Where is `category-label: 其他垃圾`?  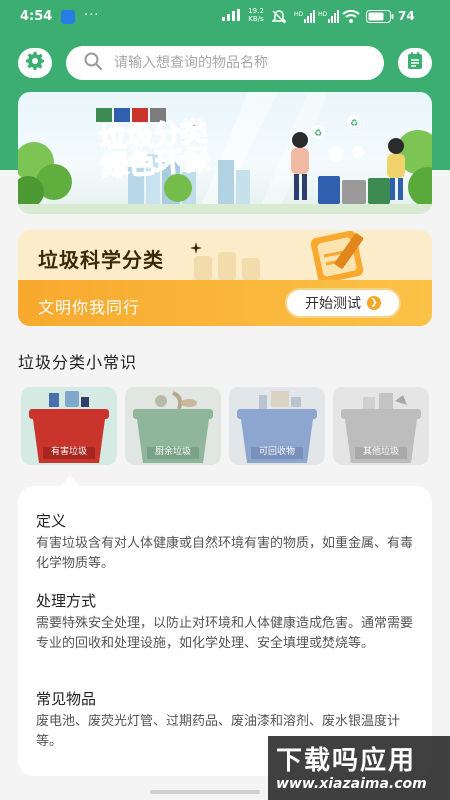
category-label: 其他垃圾 is located at coordinates (380, 452).